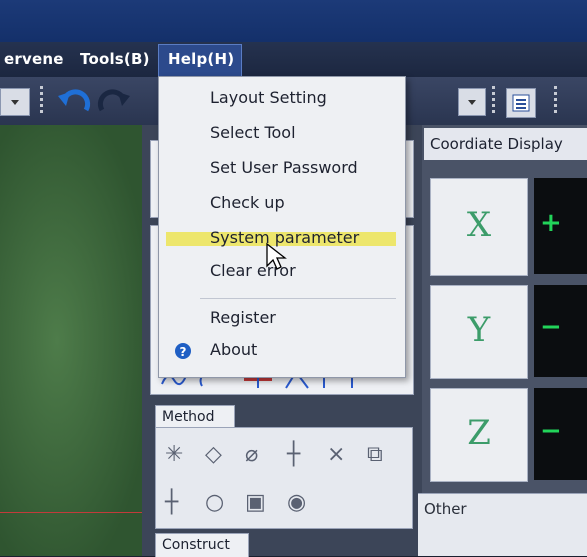 The image size is (587, 557). I want to click on toolbar-dropdown-left, so click(15, 102).